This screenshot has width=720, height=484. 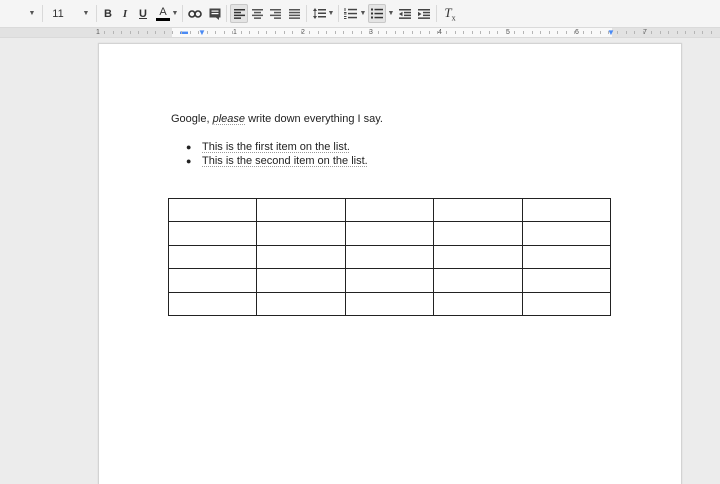 I want to click on decrease-indent-button, so click(x=405, y=13).